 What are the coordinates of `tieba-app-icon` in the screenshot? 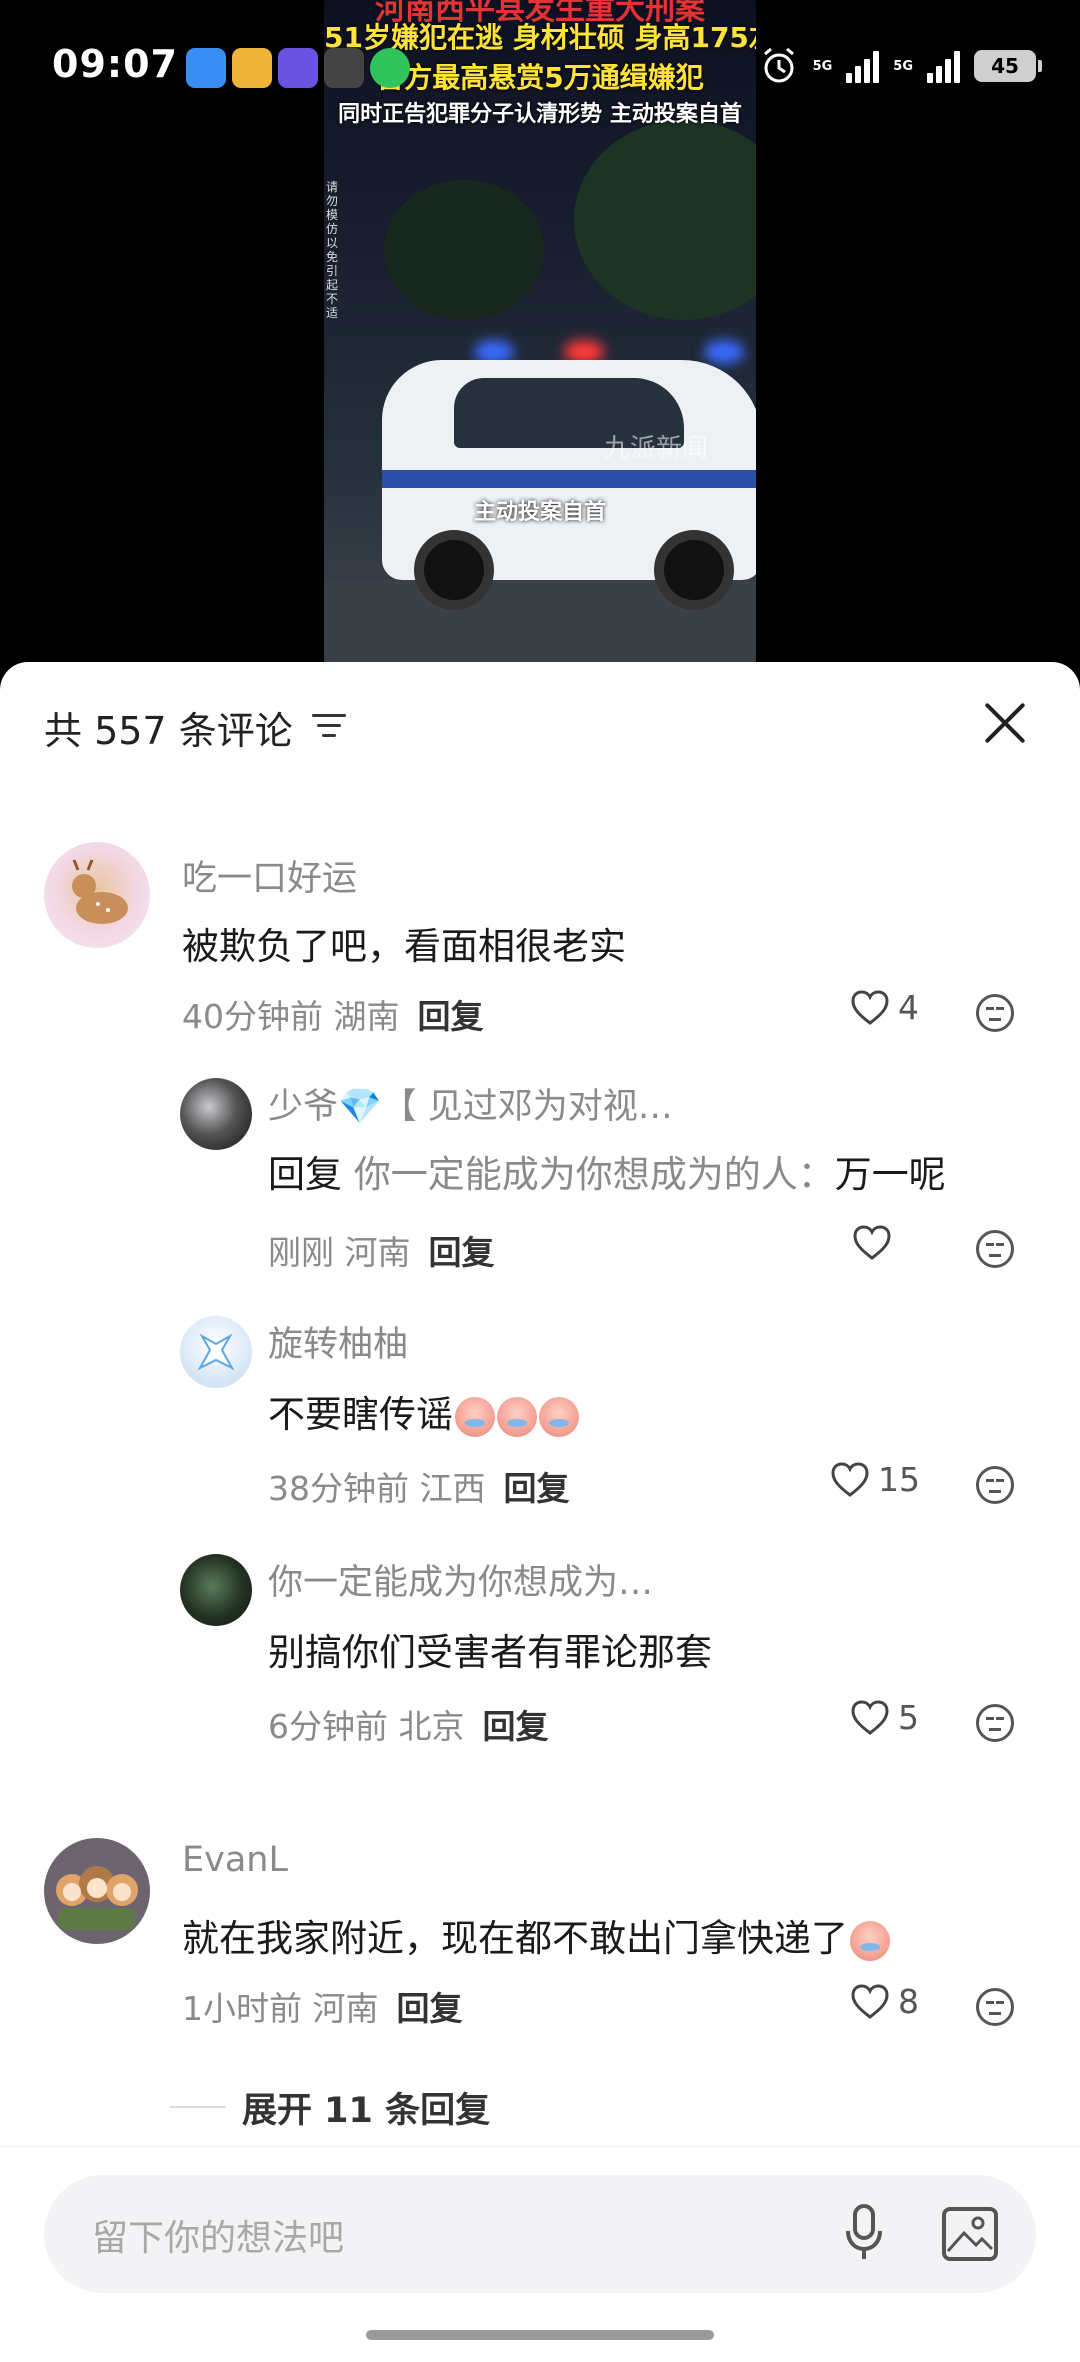 It's located at (298, 68).